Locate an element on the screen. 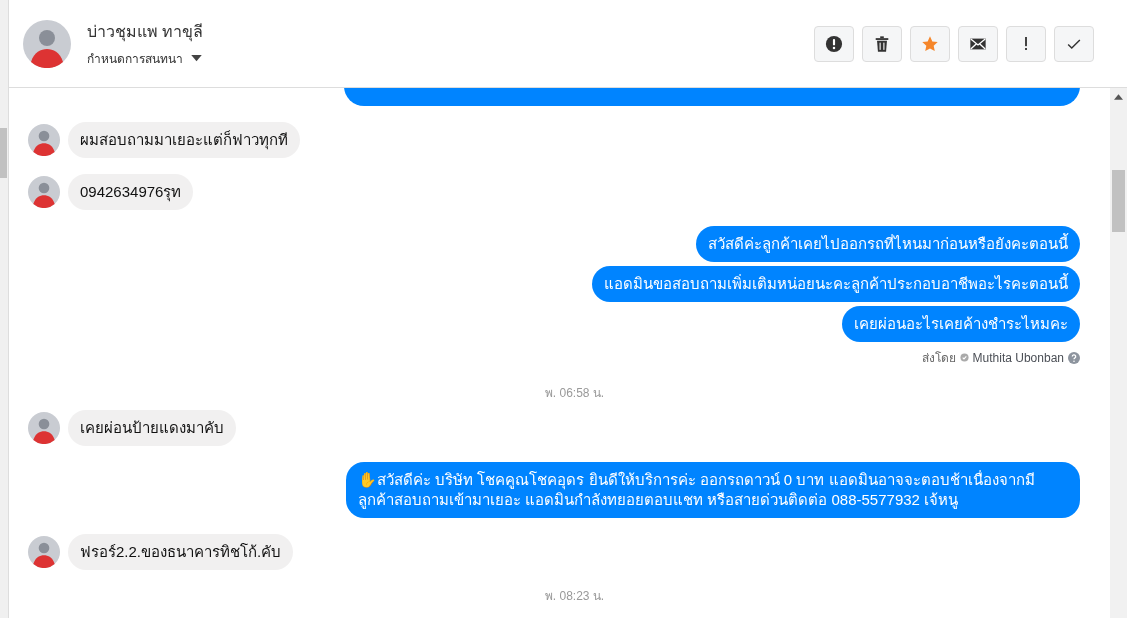 The image size is (1127, 618). timestamp: พ. 08:23 น. is located at coordinates (574, 596).